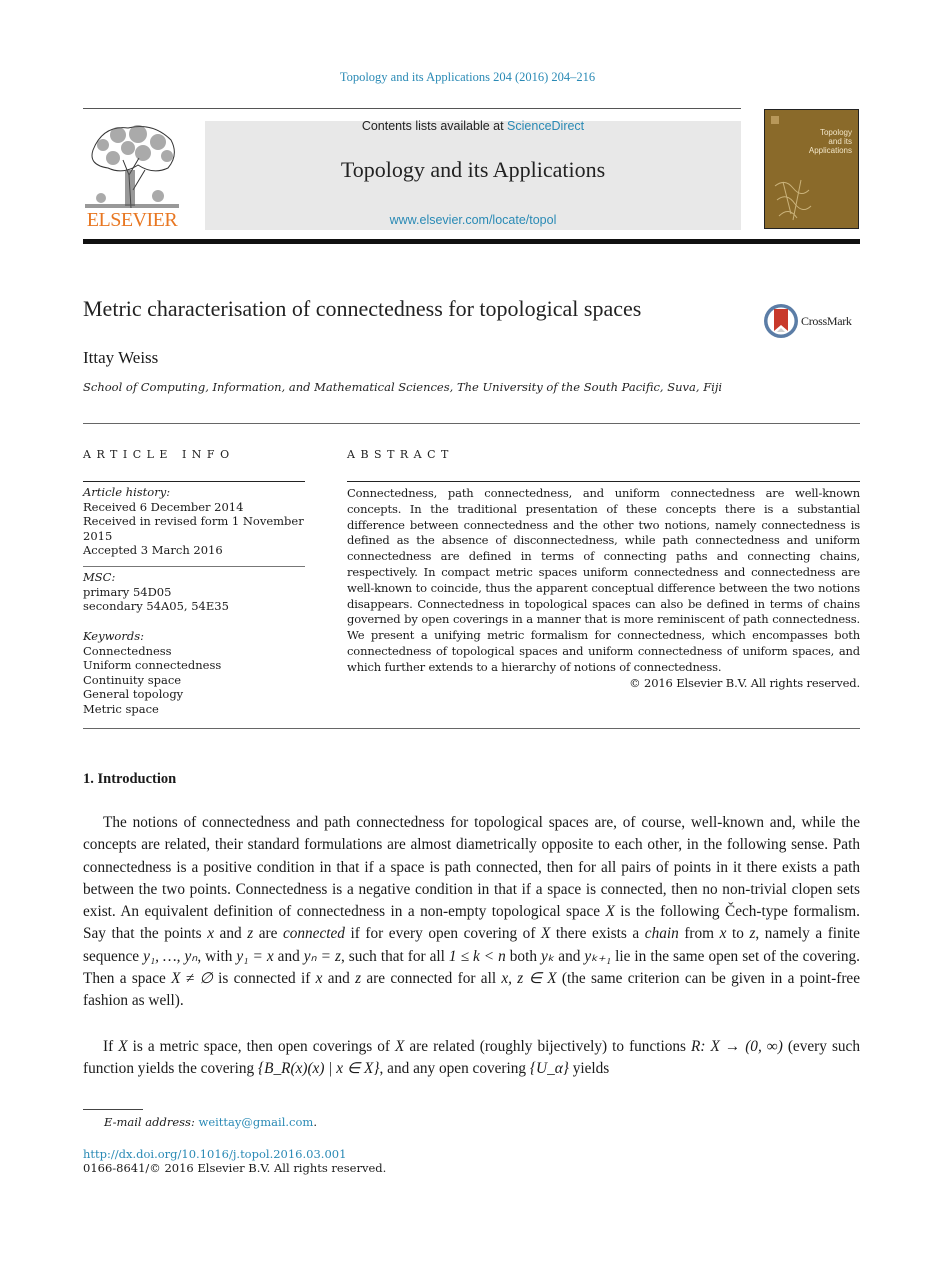 This screenshot has height=1266, width=935. Describe the element at coordinates (113, 1109) in the screenshot. I see `footnote-rule` at that location.